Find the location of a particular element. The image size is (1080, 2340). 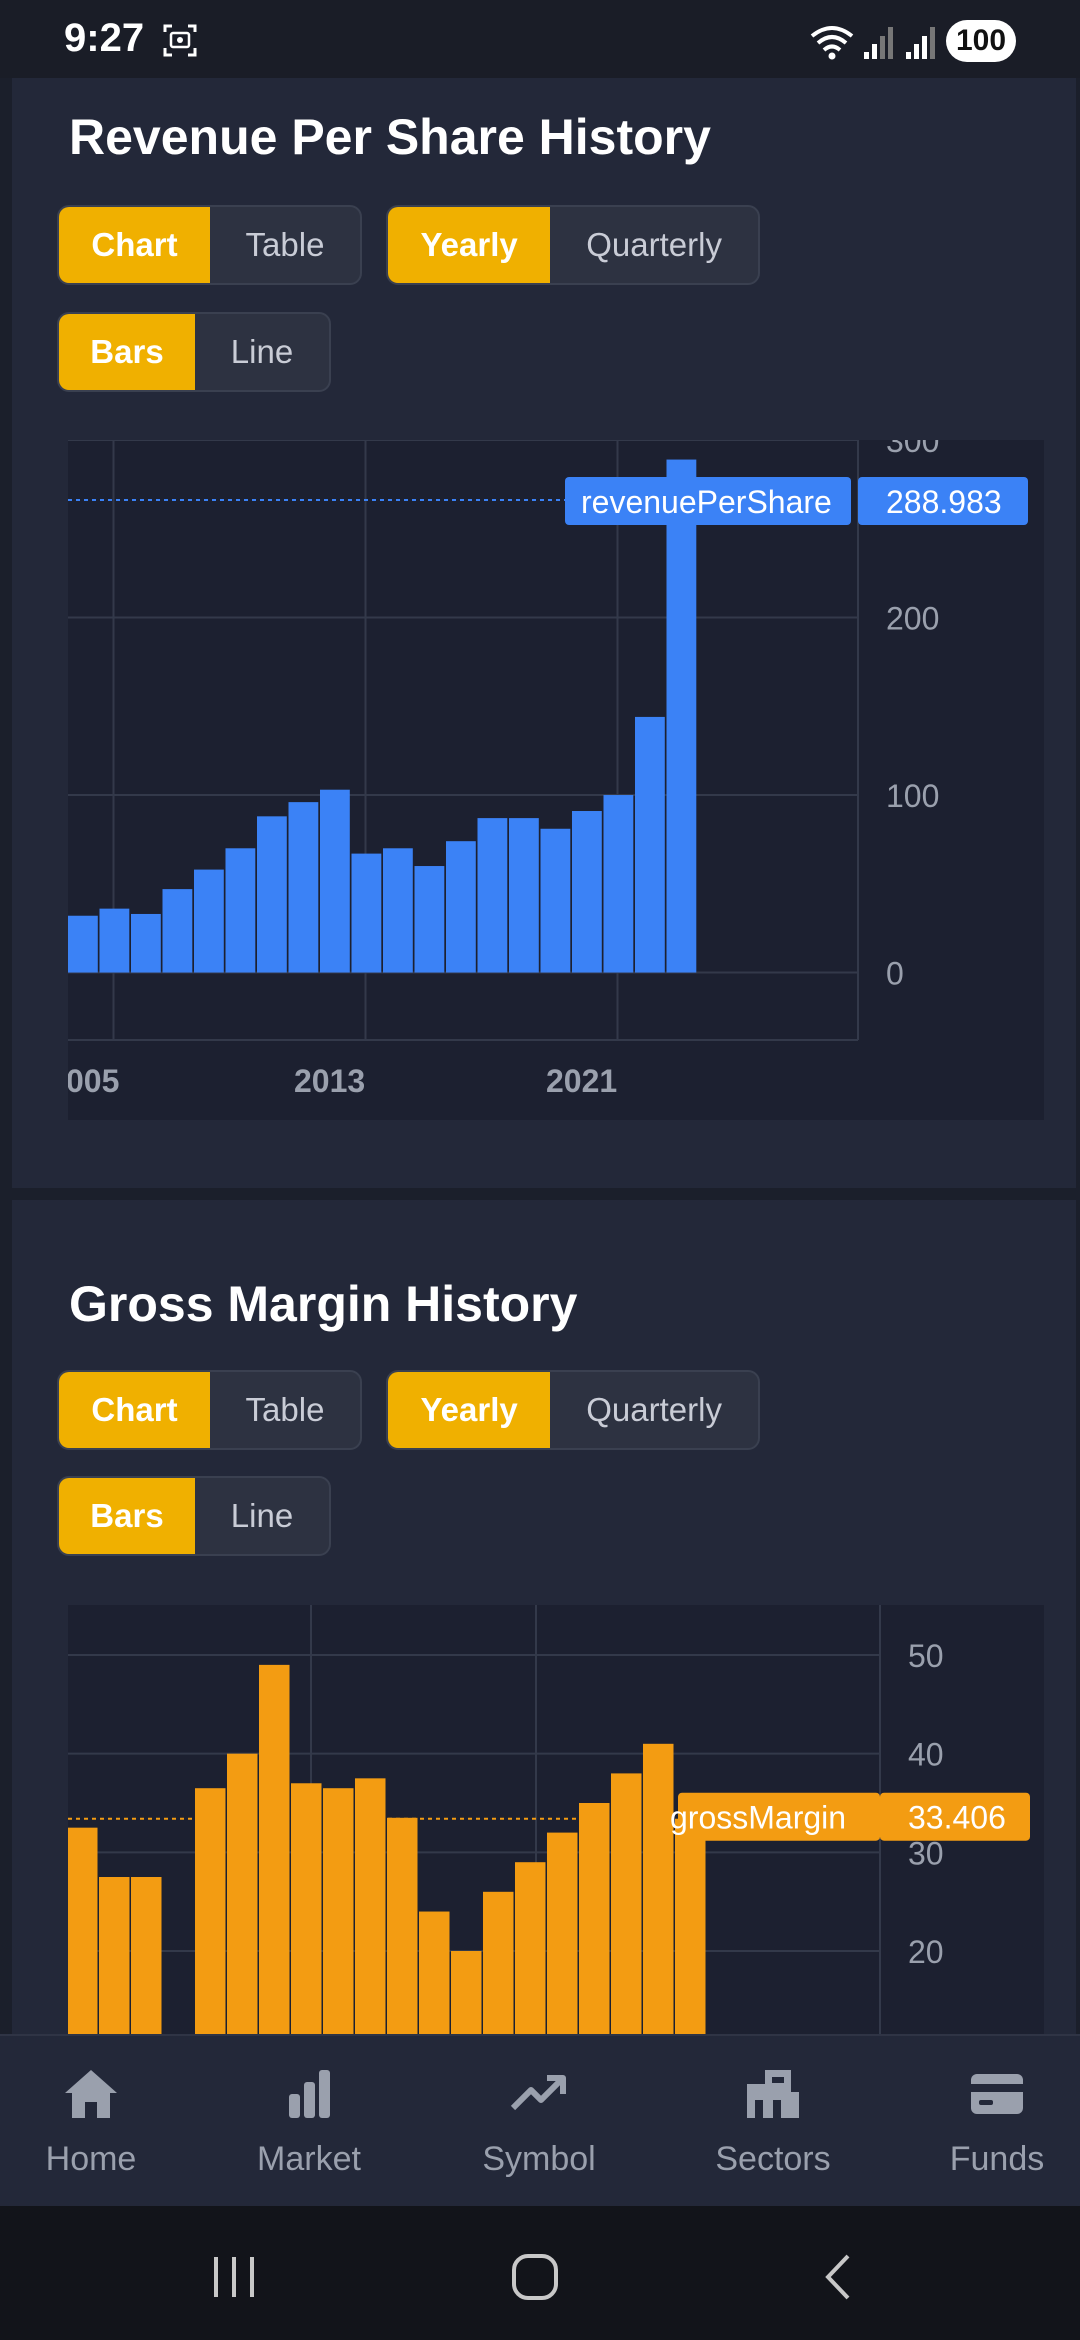

nav-label: Market is located at coordinates (309, 2159).